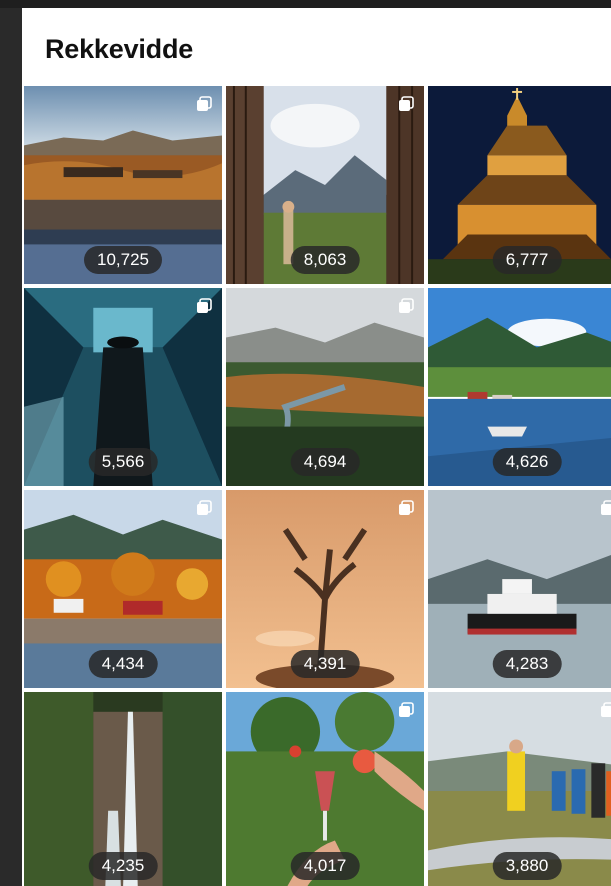  I want to click on post-tile-5: 4,694, so click(325, 387).